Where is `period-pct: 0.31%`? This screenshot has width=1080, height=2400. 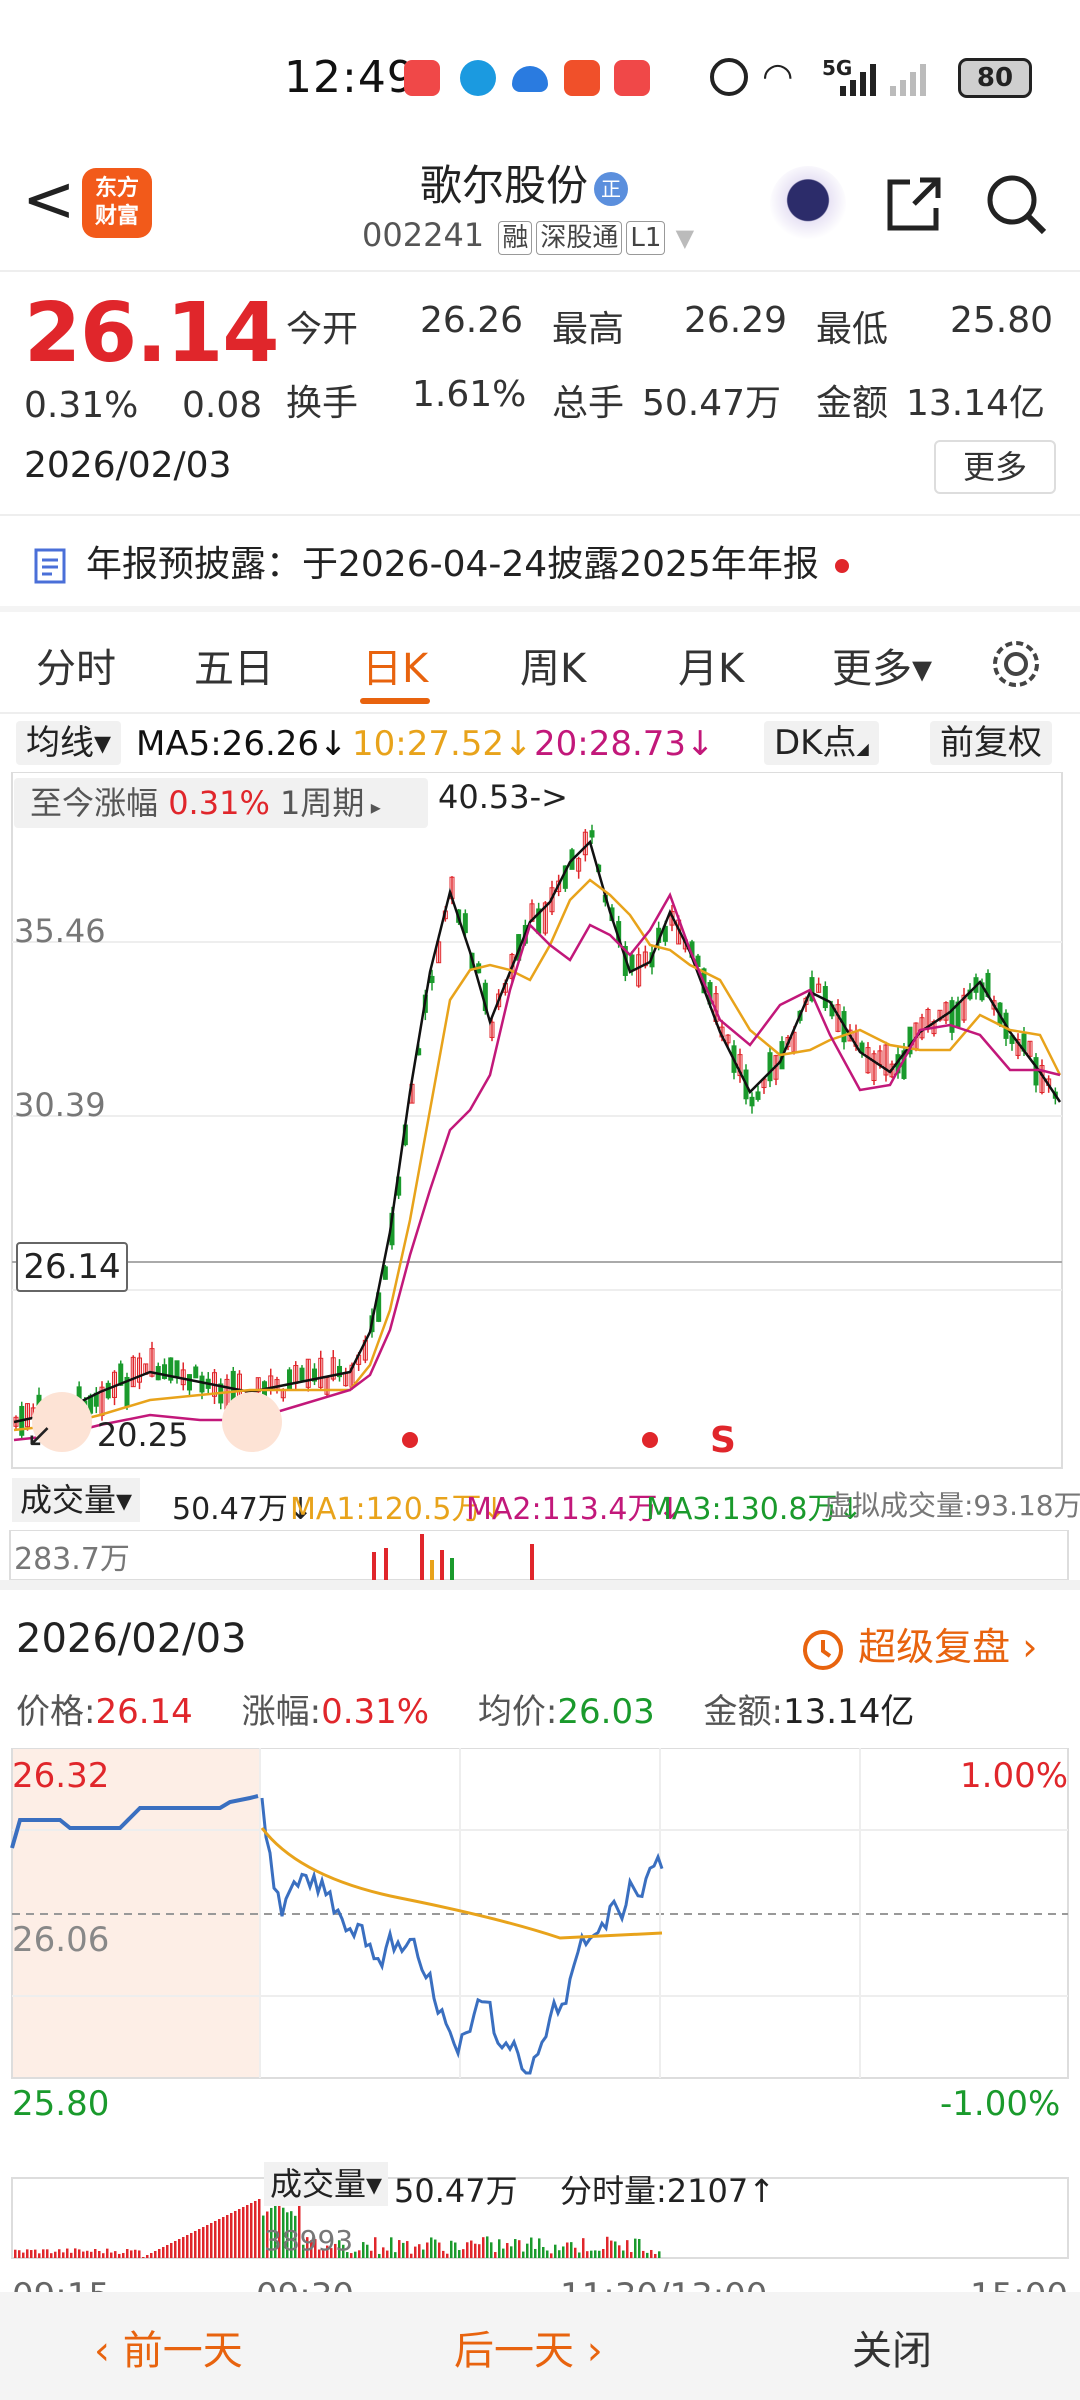 period-pct: 0.31% is located at coordinates (219, 803).